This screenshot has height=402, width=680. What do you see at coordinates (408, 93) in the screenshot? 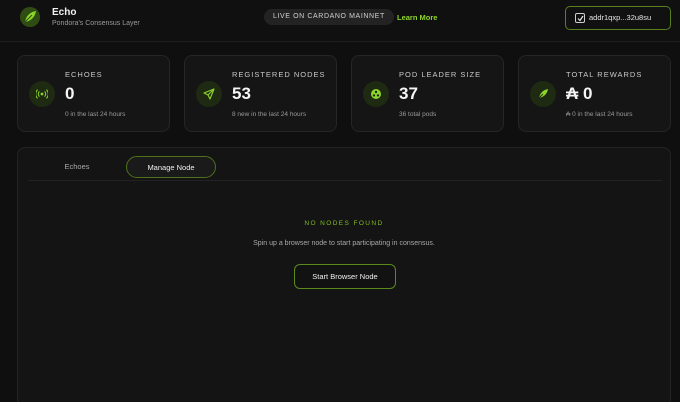
I see `stat-value: 37` at bounding box center [408, 93].